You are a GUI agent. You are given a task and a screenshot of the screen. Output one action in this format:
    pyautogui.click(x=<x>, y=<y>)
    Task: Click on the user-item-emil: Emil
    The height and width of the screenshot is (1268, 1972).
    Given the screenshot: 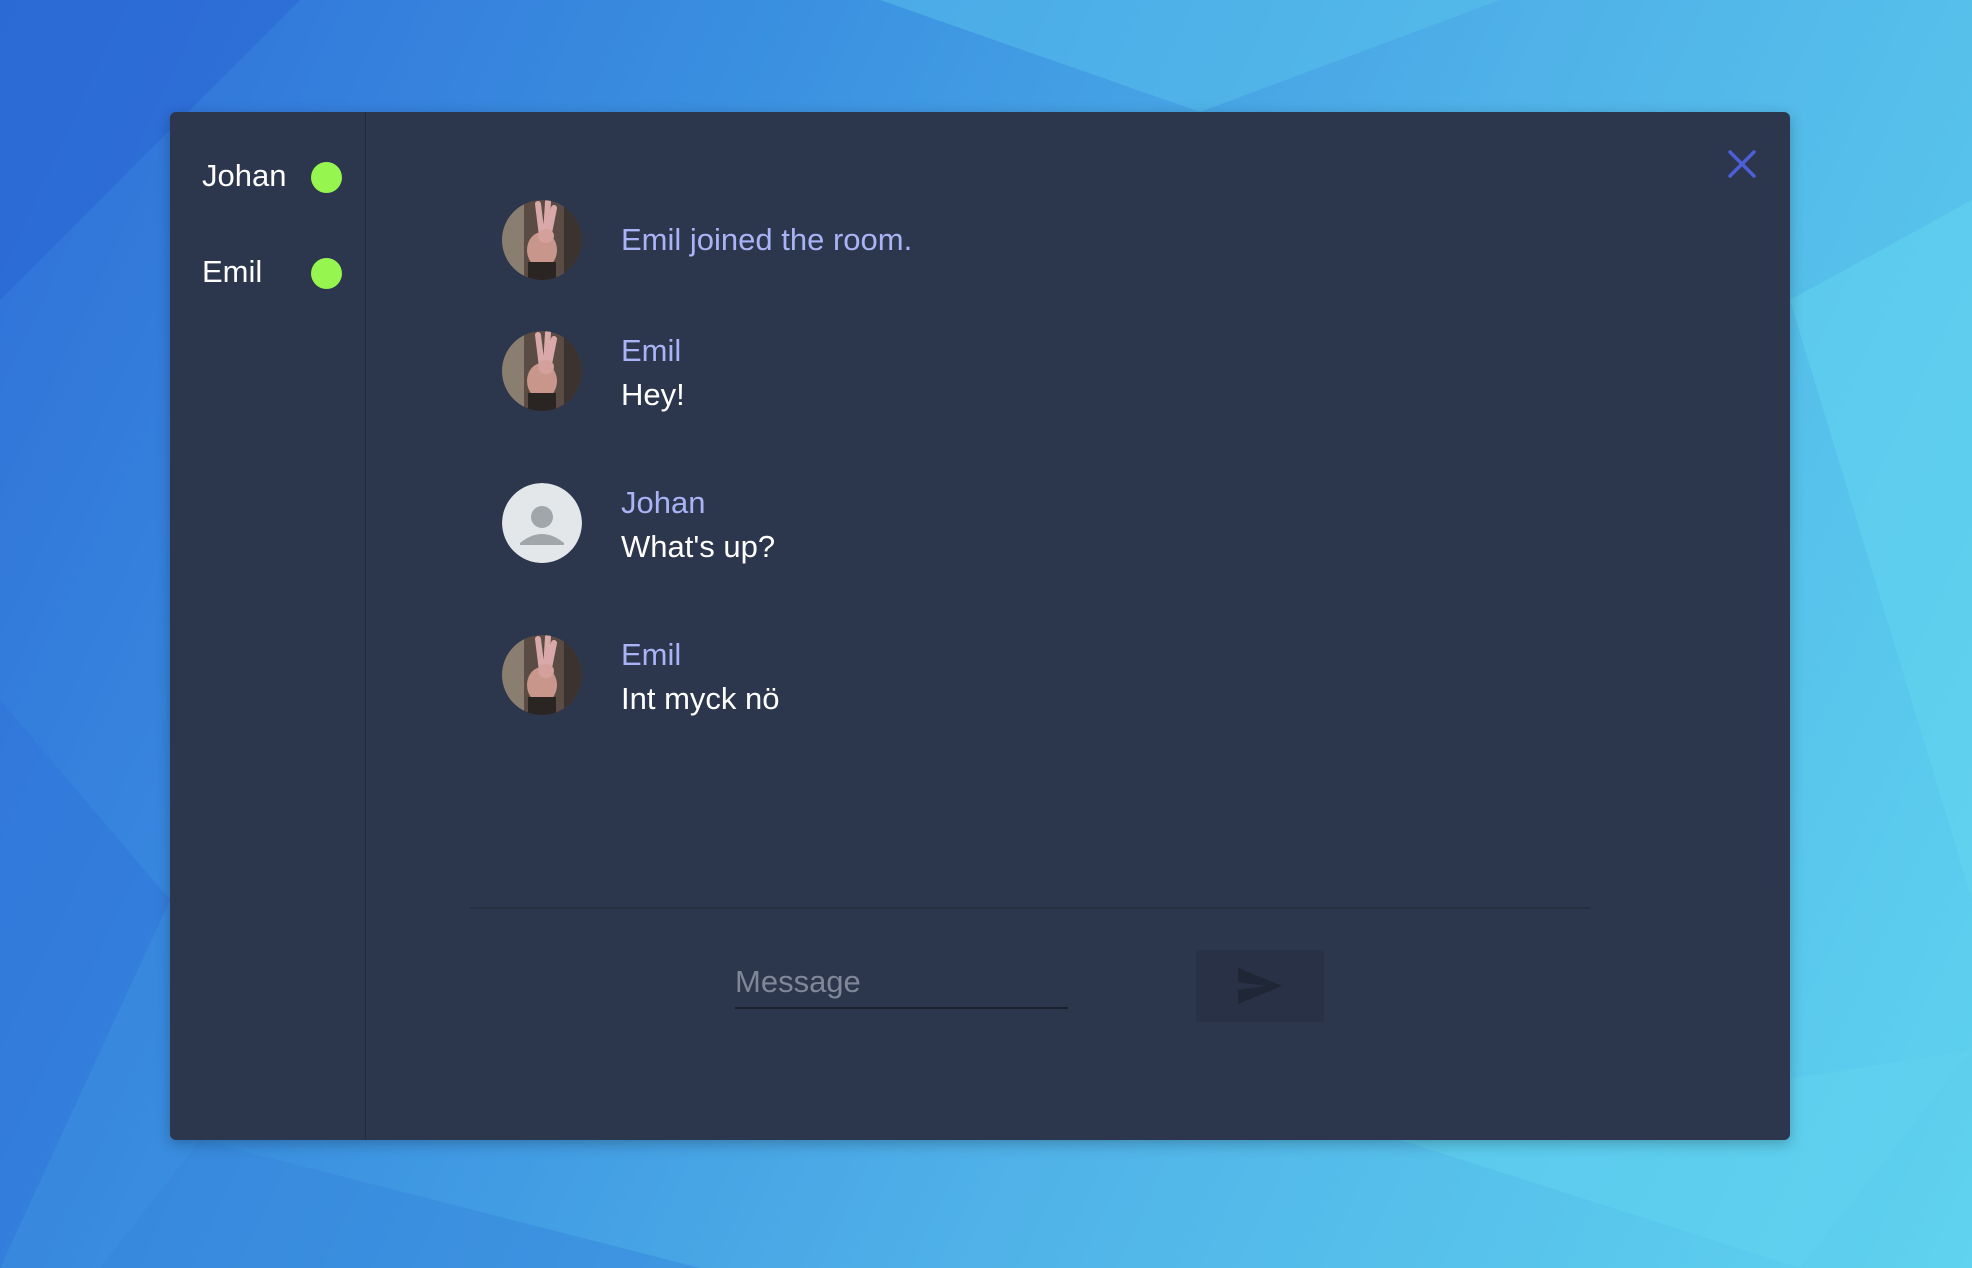 What is the action you would take?
    pyautogui.click(x=272, y=272)
    